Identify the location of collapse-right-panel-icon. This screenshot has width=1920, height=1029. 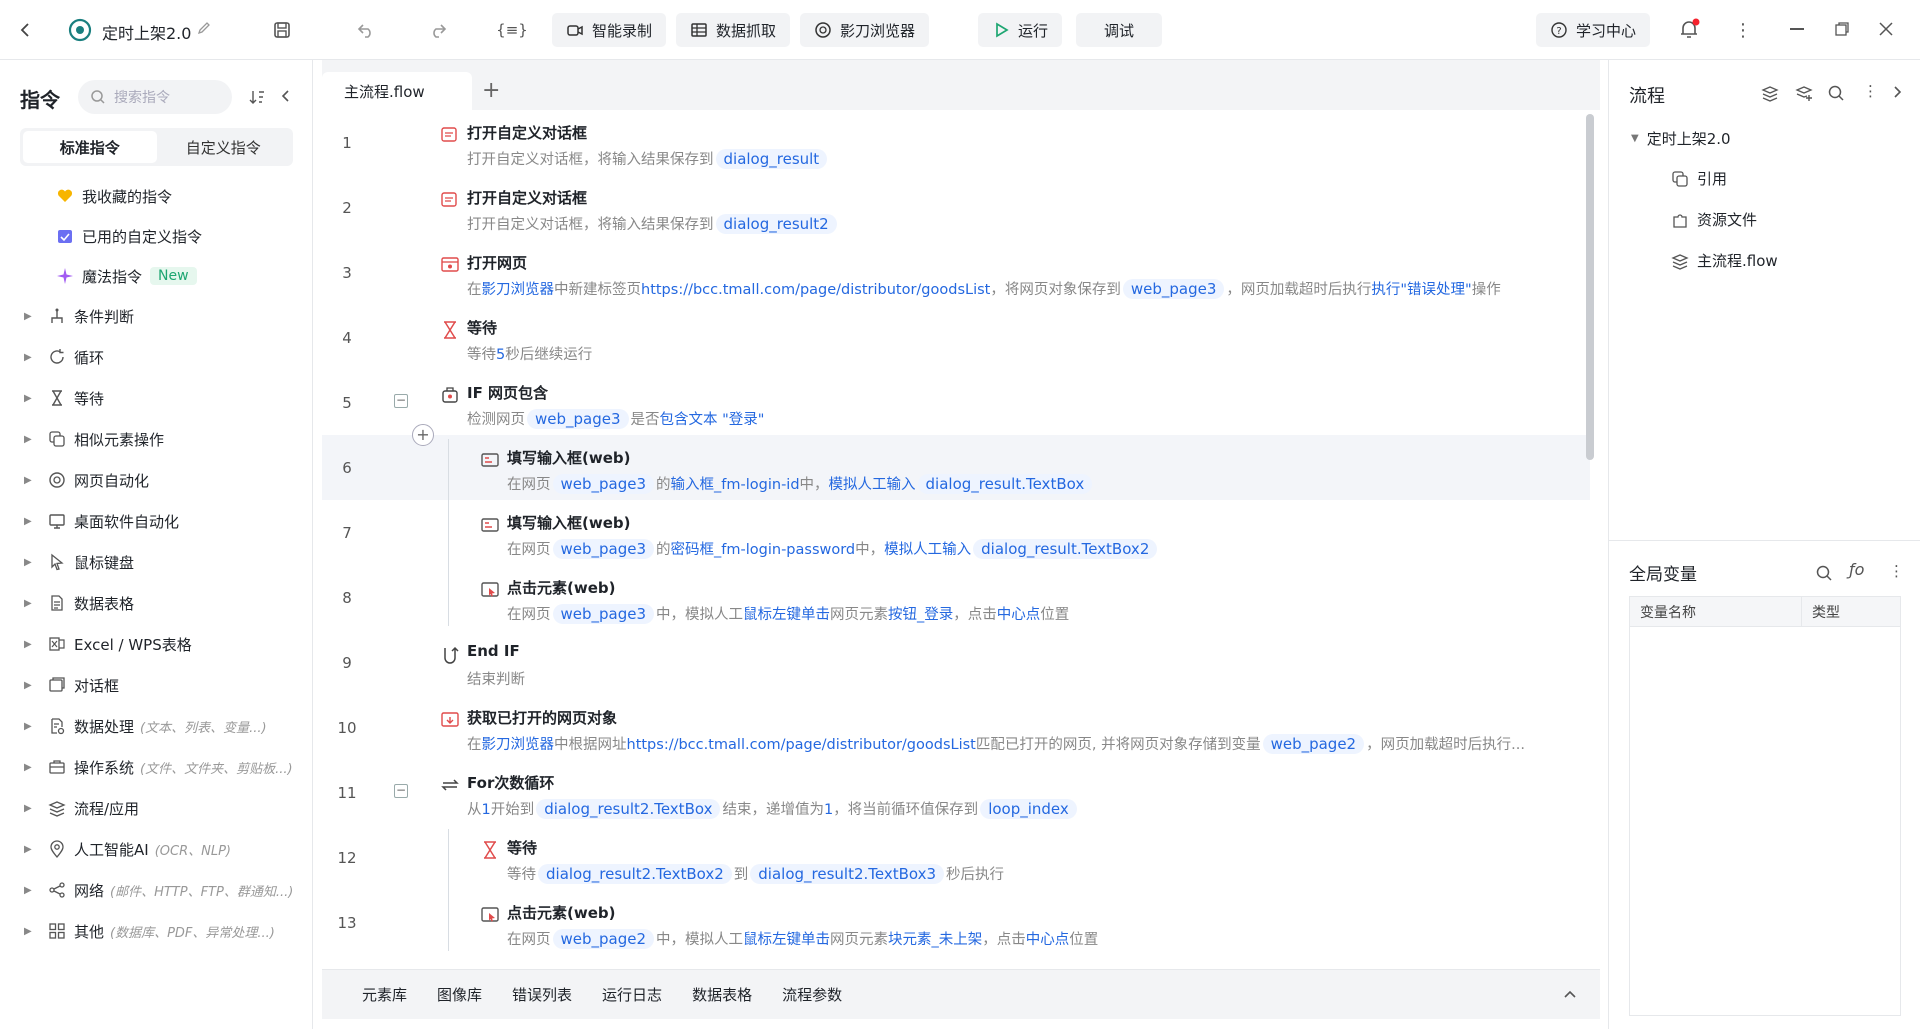
(1897, 92).